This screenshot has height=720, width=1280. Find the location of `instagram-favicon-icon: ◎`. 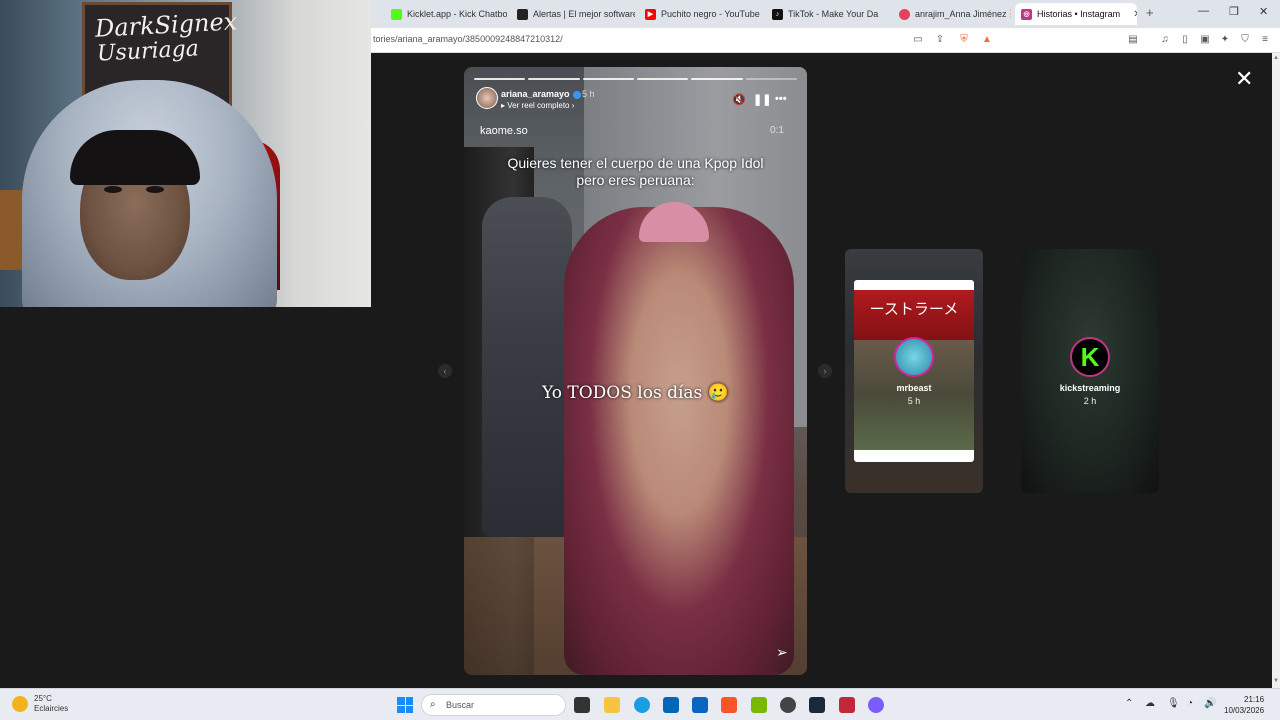

instagram-favicon-icon: ◎ is located at coordinates (1026, 14).